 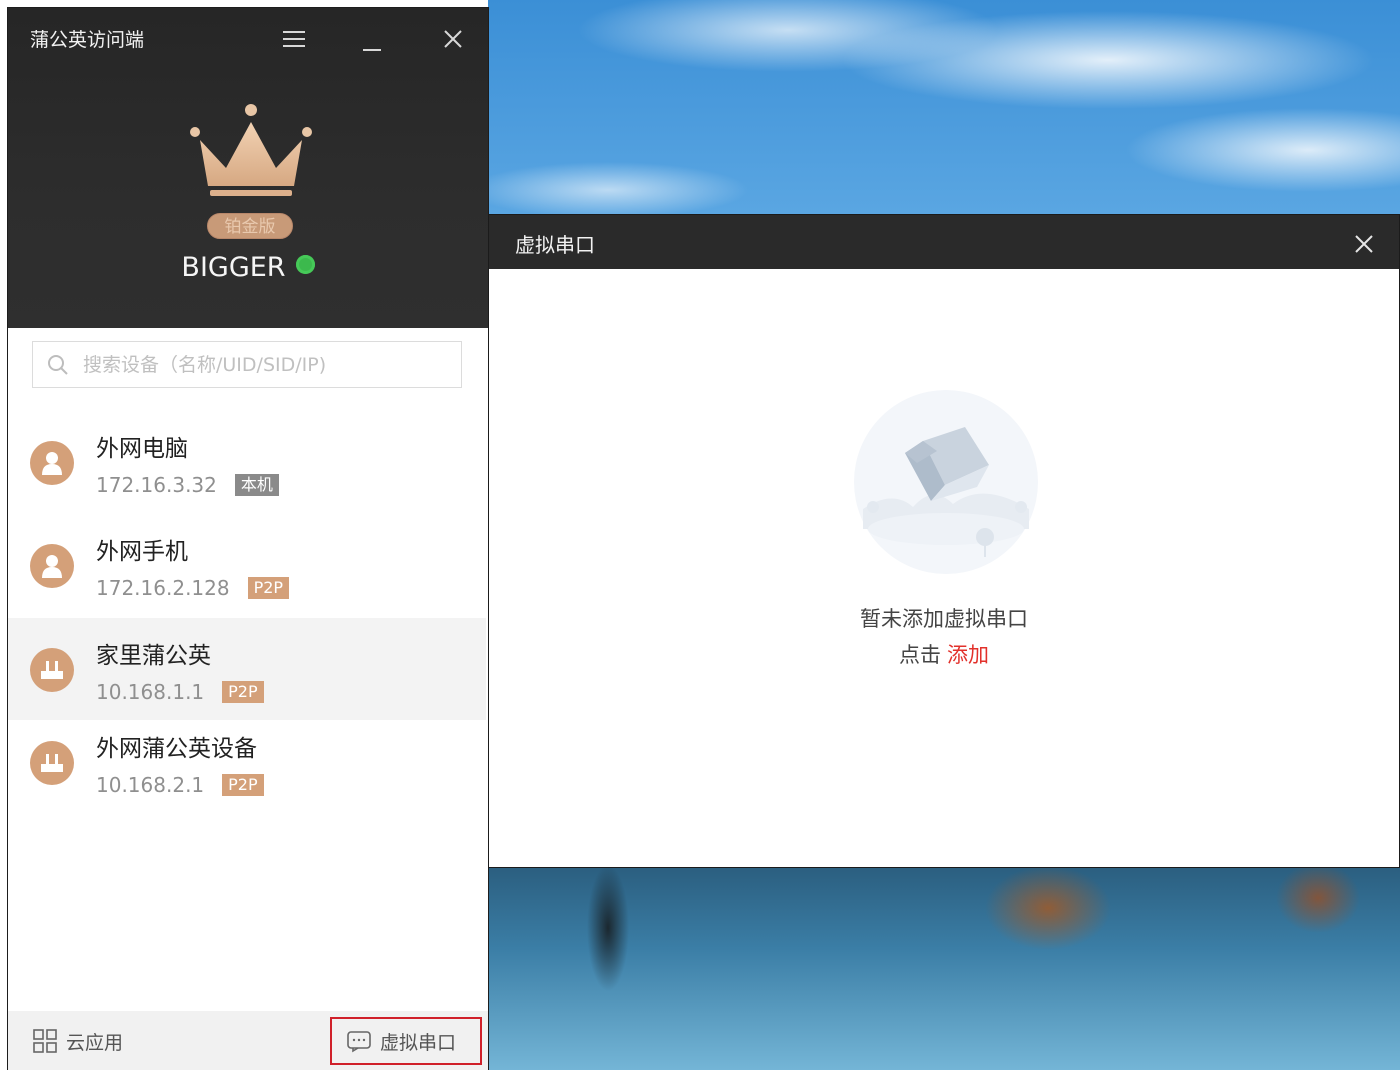 I want to click on app-title: 蒲公英访问端, so click(x=87, y=40).